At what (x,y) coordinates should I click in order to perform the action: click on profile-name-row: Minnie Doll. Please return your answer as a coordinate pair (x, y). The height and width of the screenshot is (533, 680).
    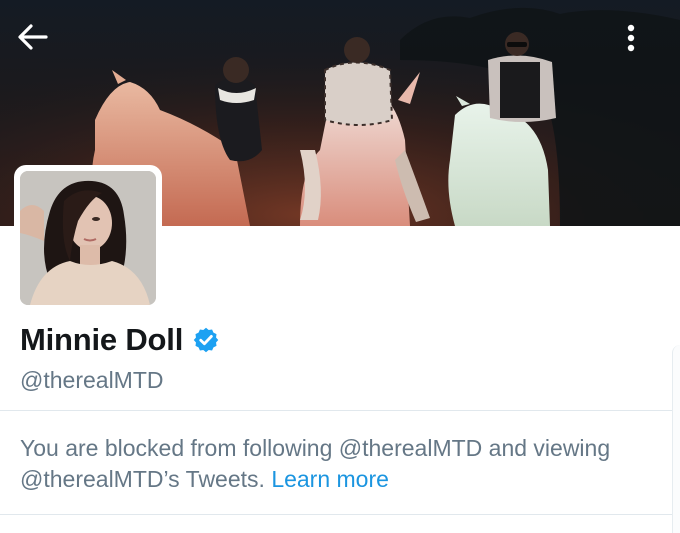
    Looking at the image, I should click on (120, 340).